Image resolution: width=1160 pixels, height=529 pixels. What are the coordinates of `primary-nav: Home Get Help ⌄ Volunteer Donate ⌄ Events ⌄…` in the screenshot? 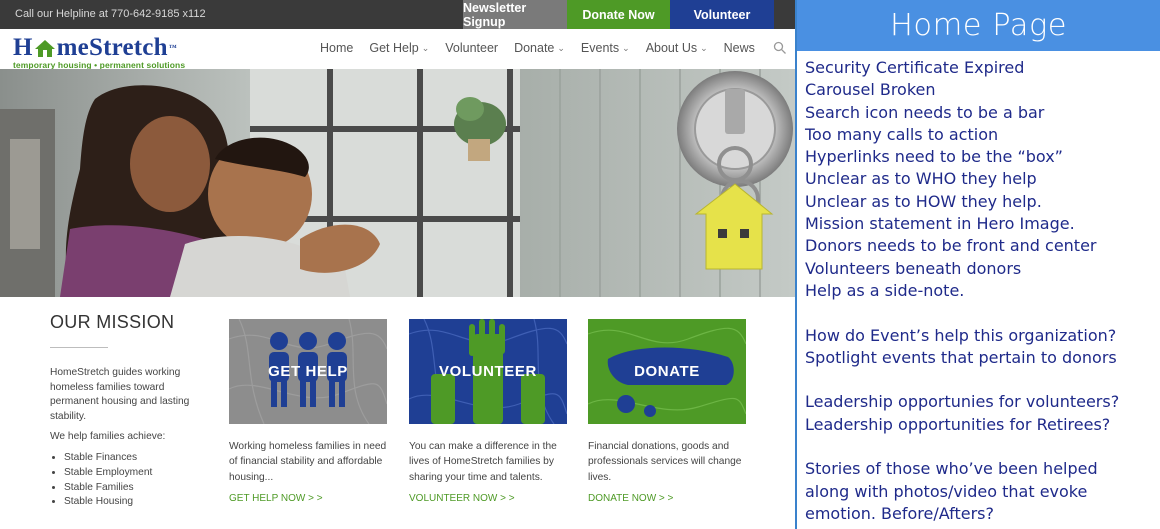 It's located at (545, 48).